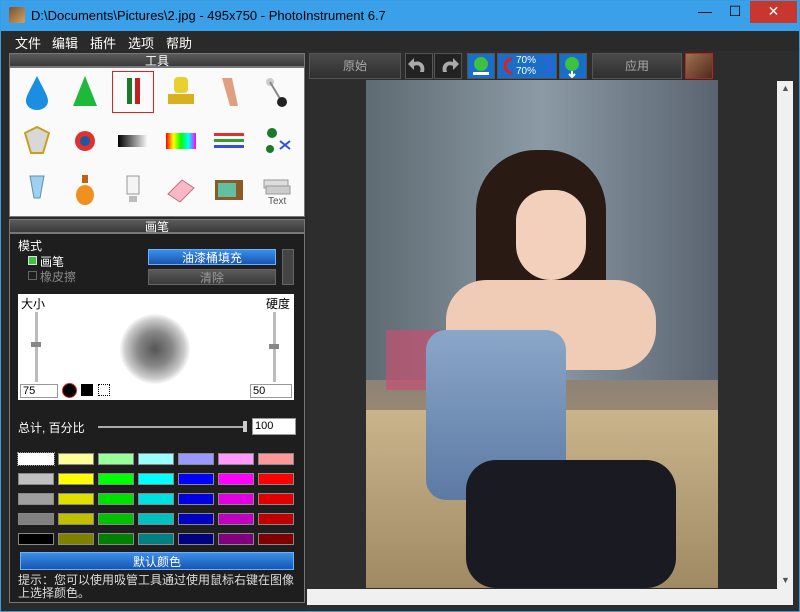  What do you see at coordinates (133, 190) in the screenshot?
I see `bulb-tool-icon` at bounding box center [133, 190].